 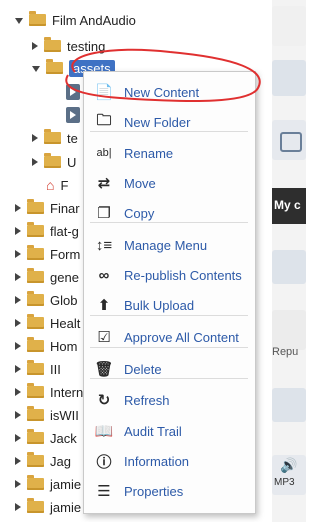 I want to click on menu-item-manage-menu: ↕≡ Manage Menu, so click(x=169, y=245).